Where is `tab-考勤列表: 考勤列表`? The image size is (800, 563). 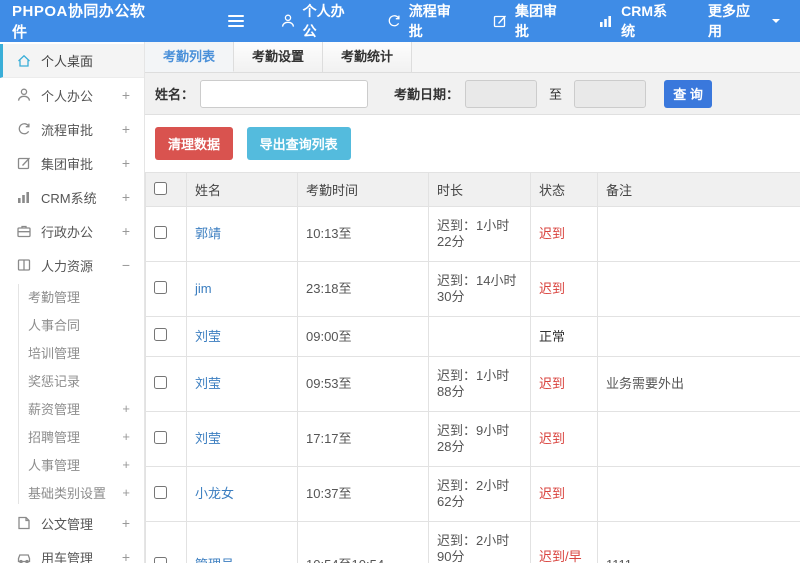
tab-考勤列表: 考勤列表 is located at coordinates (190, 57).